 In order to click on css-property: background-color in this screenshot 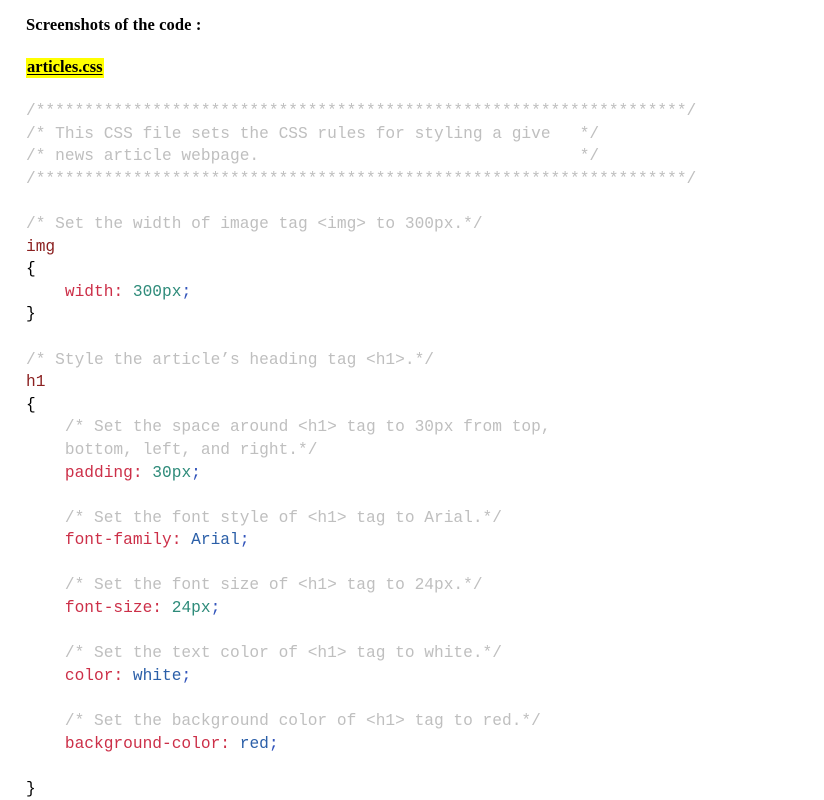, I will do `click(142, 743)`.